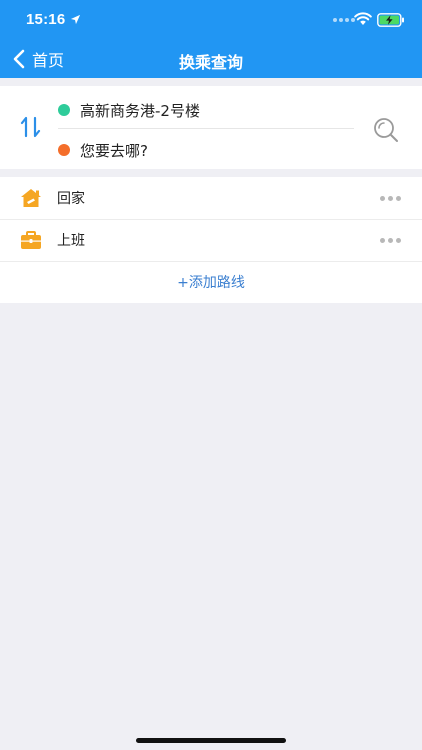 Image resolution: width=422 pixels, height=750 pixels. I want to click on battery-charging-icon, so click(390, 20).